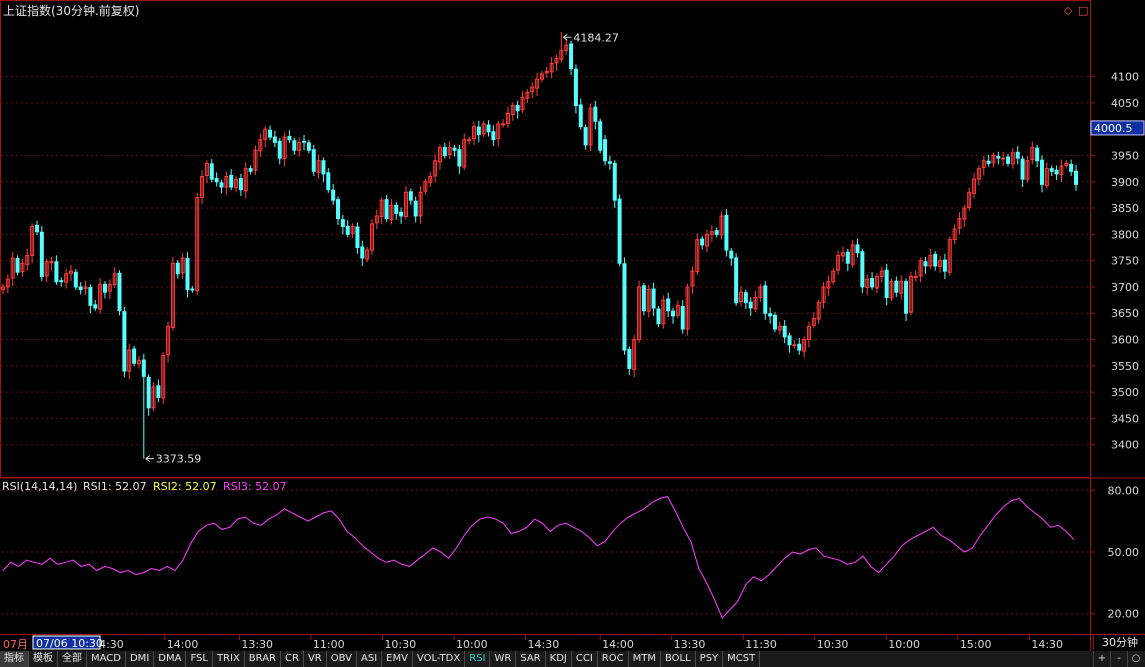  I want to click on tab-dmi: DMI, so click(140, 659).